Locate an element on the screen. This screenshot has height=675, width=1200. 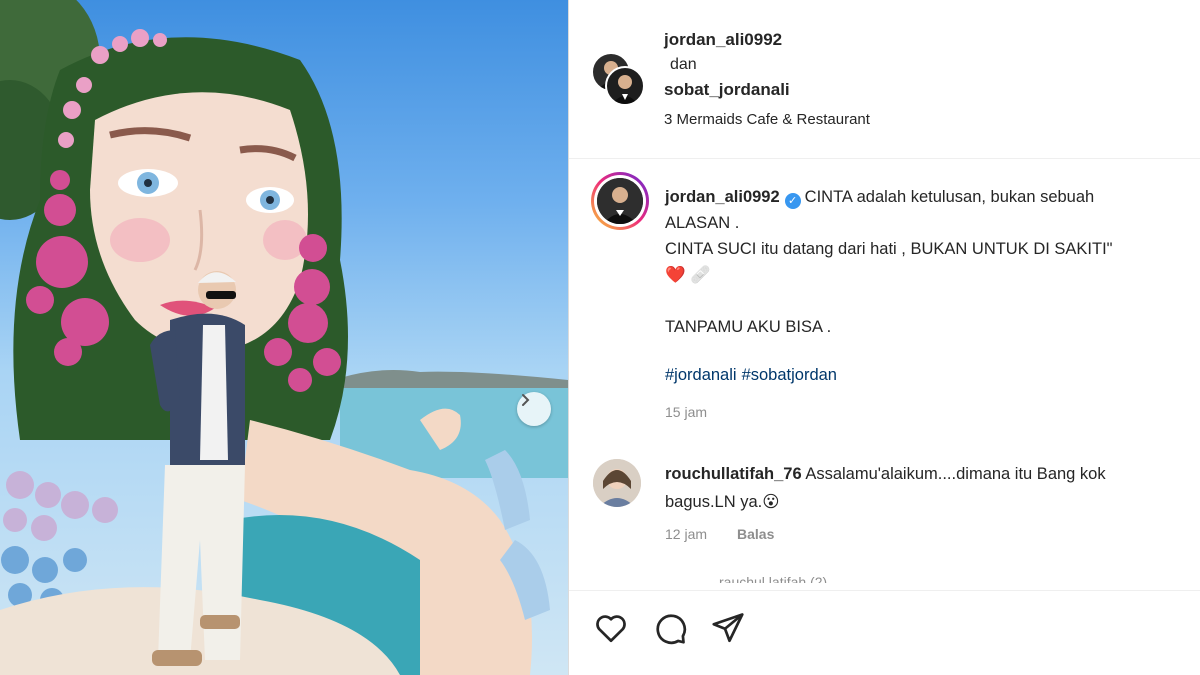
caption-username: jordan_ali0992 is located at coordinates (722, 197).